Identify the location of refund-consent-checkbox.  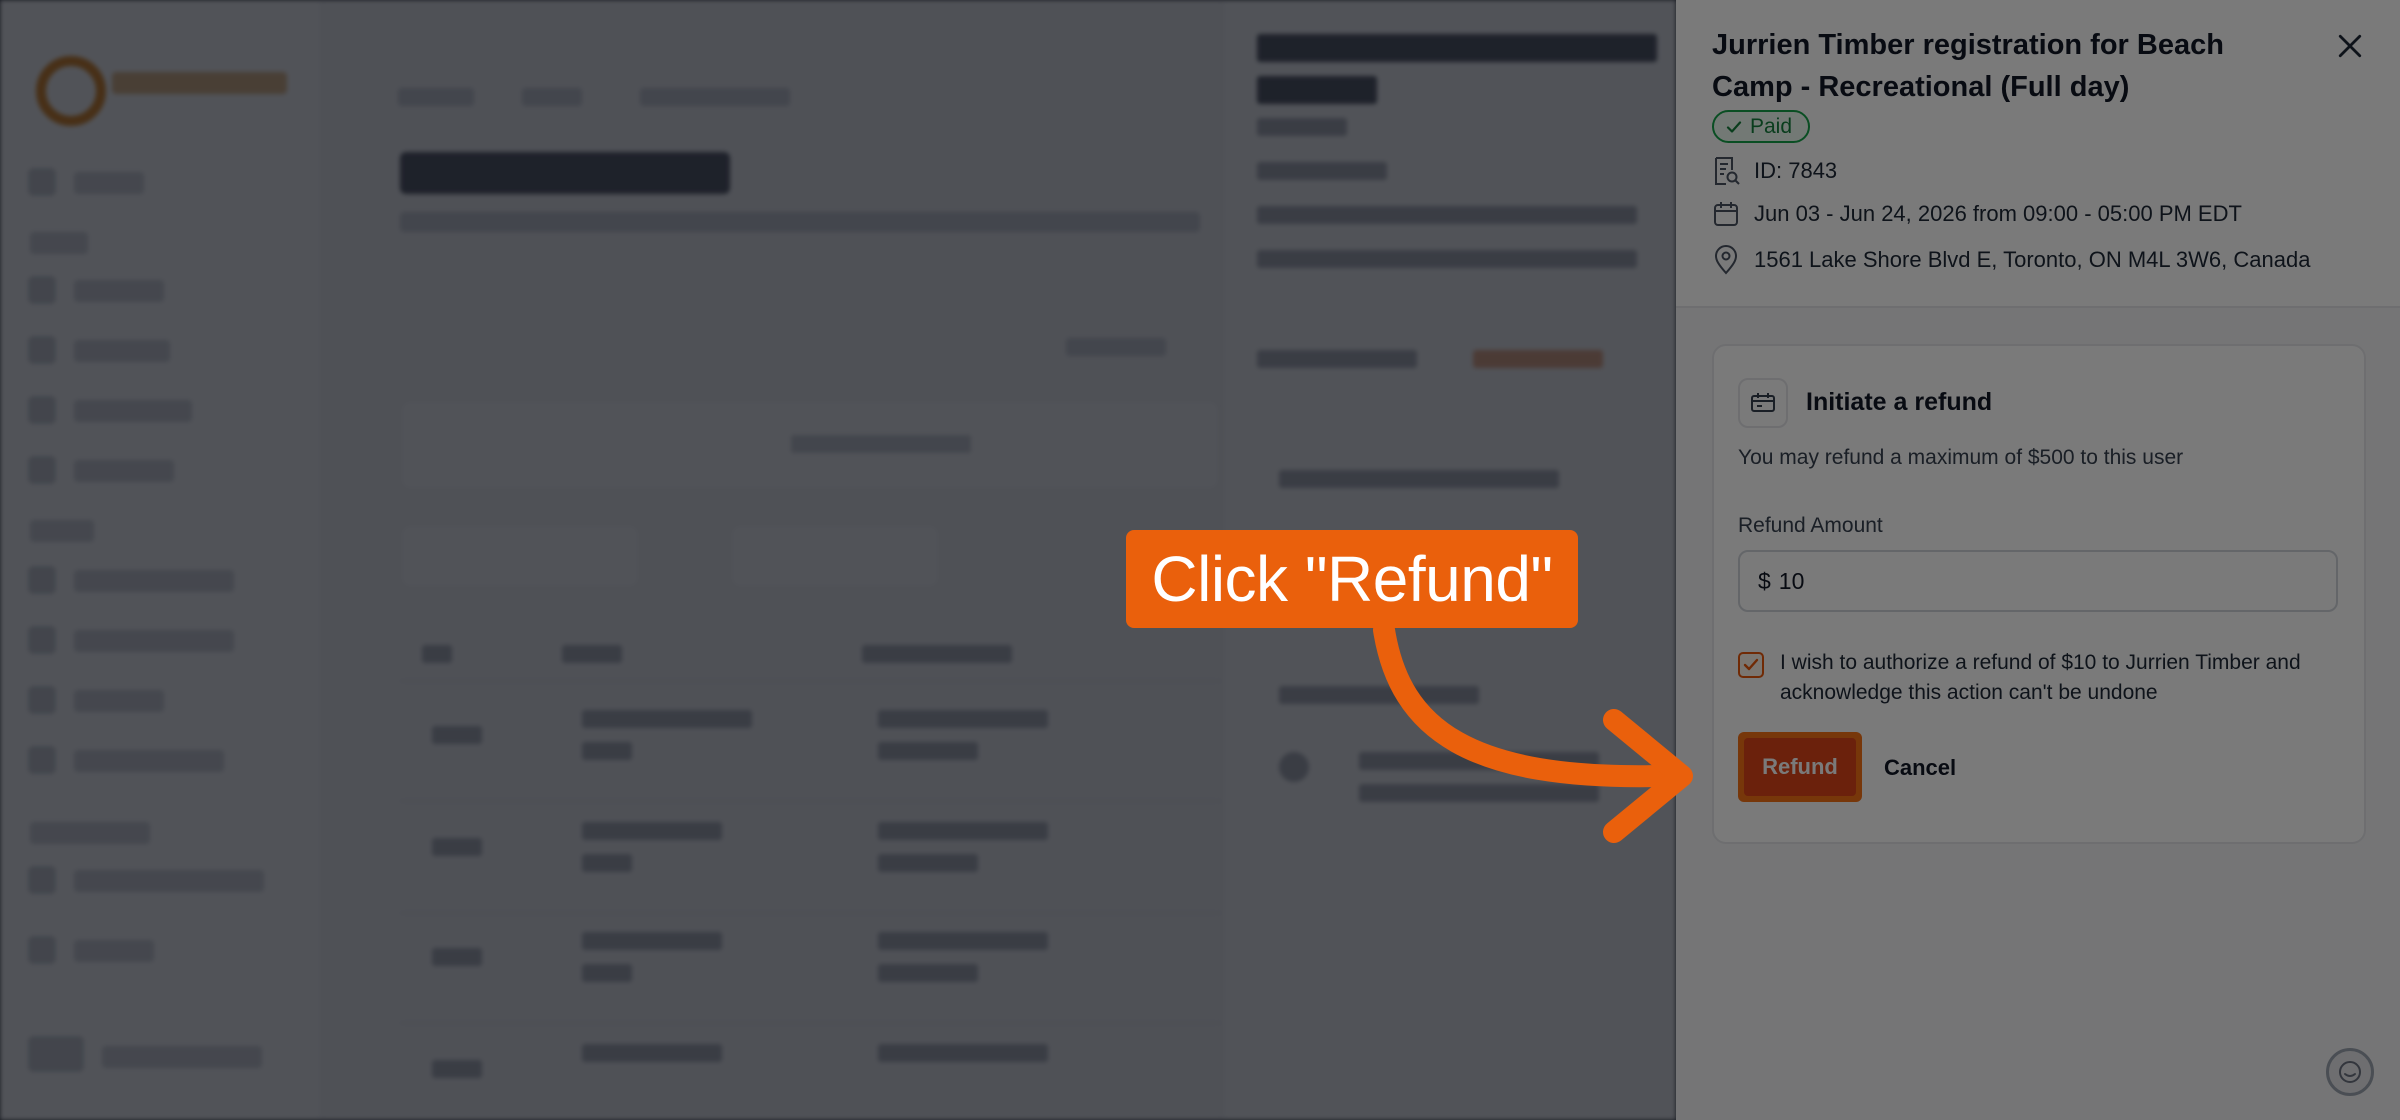
(1751, 665).